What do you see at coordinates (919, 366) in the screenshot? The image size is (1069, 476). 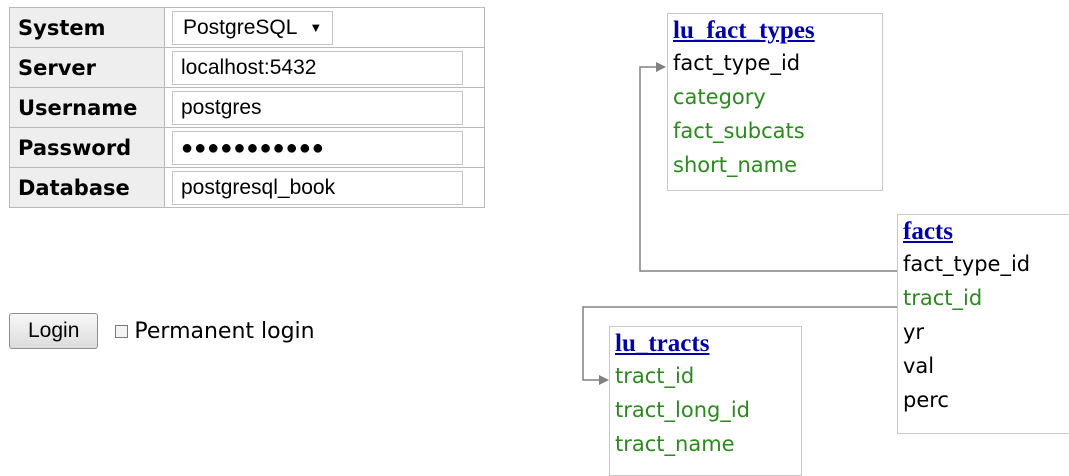 I see `column-item: val` at bounding box center [919, 366].